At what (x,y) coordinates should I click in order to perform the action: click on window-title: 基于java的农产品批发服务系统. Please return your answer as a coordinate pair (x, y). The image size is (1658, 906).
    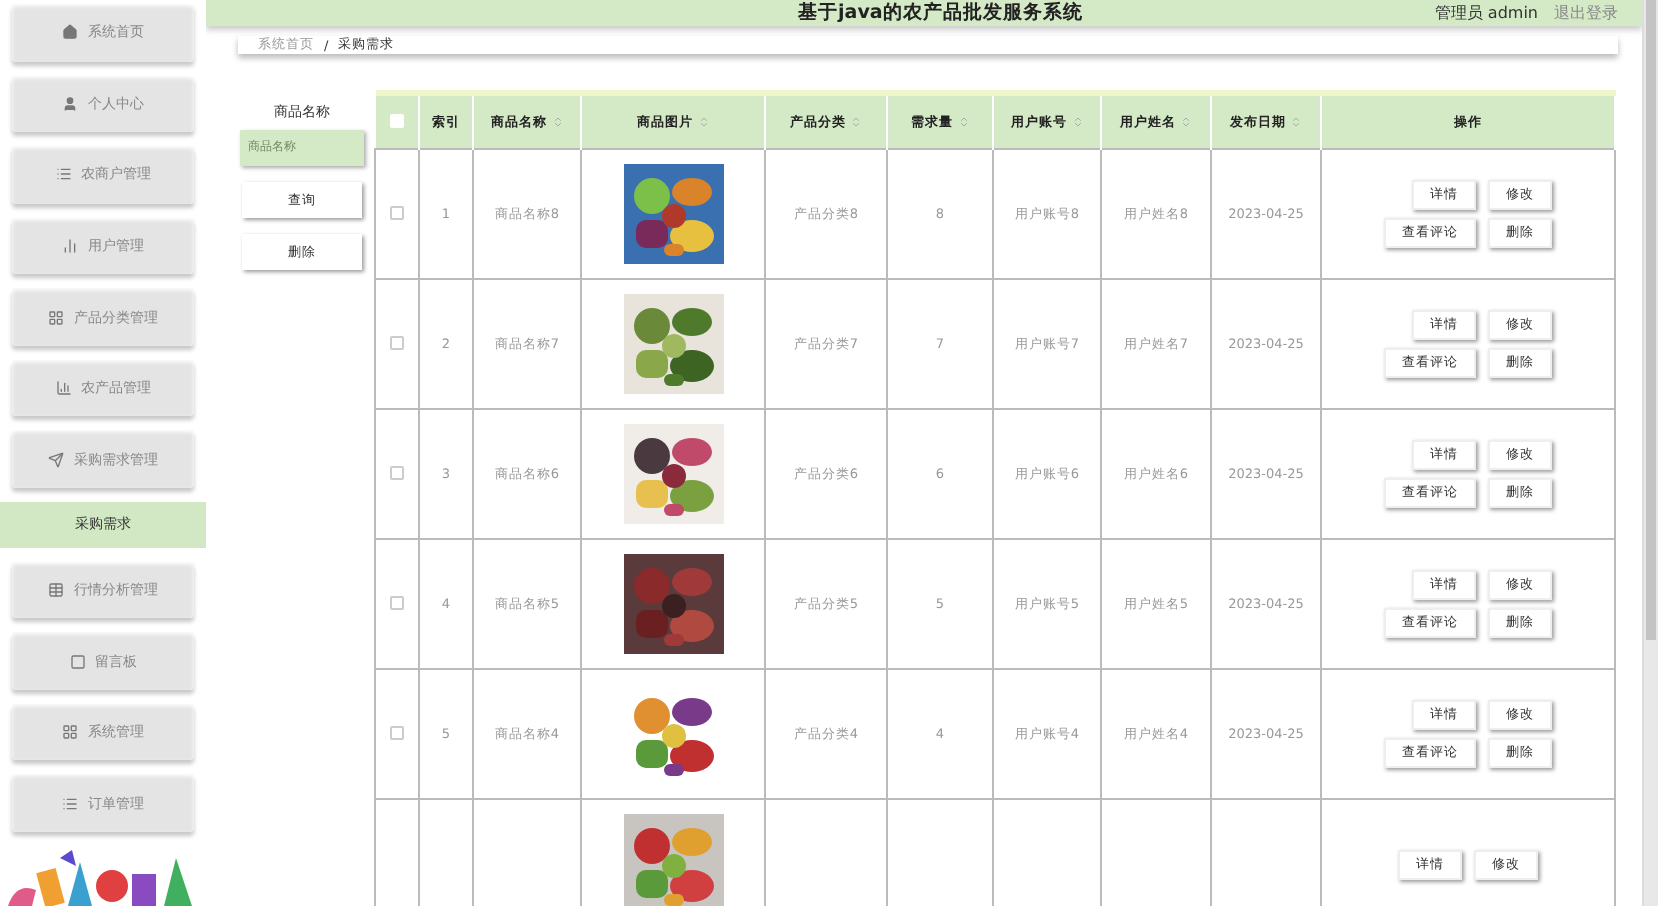
    Looking at the image, I should click on (940, 13).